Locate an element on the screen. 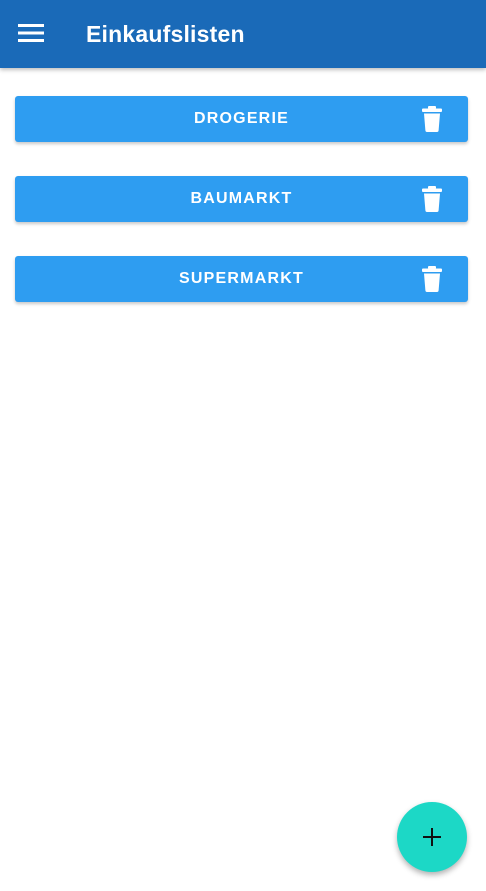 The height and width of the screenshot is (891, 486). add-list-button is located at coordinates (432, 837).